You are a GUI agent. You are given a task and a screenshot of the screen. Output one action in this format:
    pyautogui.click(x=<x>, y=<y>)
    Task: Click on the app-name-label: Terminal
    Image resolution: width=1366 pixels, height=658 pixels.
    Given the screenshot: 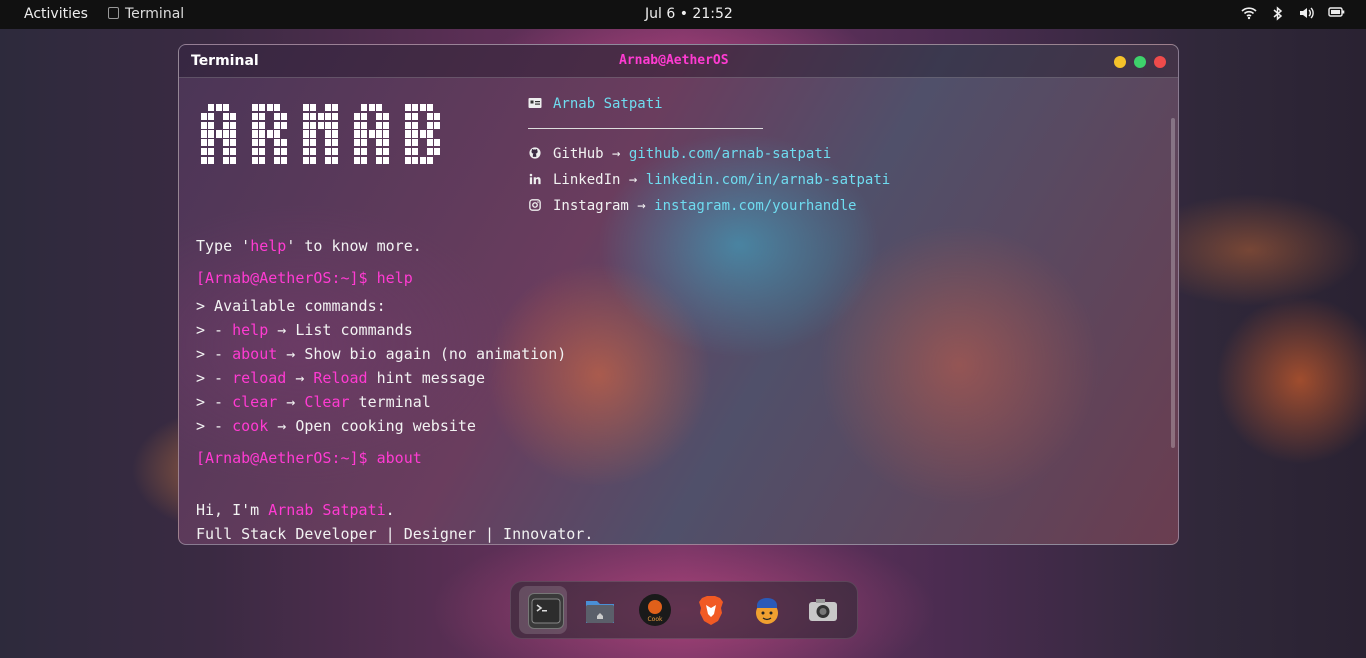 What is the action you would take?
    pyautogui.click(x=155, y=14)
    